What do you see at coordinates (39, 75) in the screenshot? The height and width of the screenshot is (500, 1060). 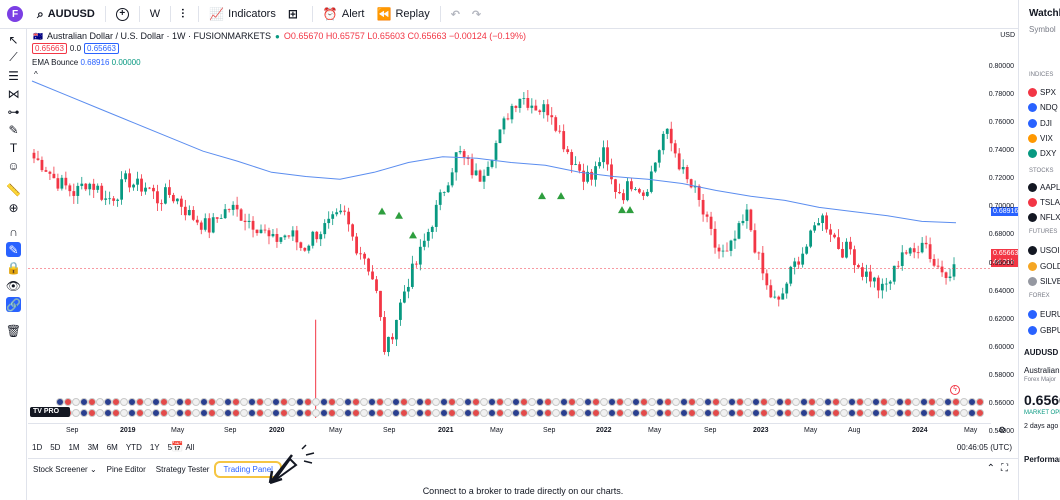 I see `collapse-legend-icon: ^` at bounding box center [39, 75].